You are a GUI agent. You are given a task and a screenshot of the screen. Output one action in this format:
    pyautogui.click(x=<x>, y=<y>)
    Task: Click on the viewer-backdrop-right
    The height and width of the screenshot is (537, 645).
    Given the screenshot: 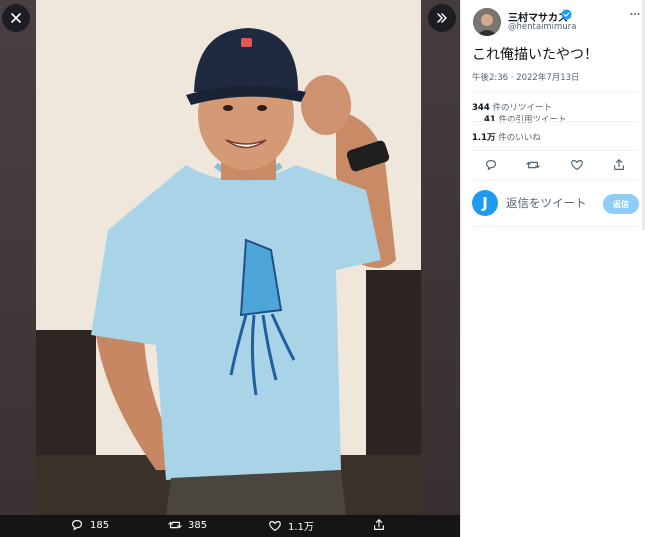 What is the action you would take?
    pyautogui.click(x=440, y=268)
    